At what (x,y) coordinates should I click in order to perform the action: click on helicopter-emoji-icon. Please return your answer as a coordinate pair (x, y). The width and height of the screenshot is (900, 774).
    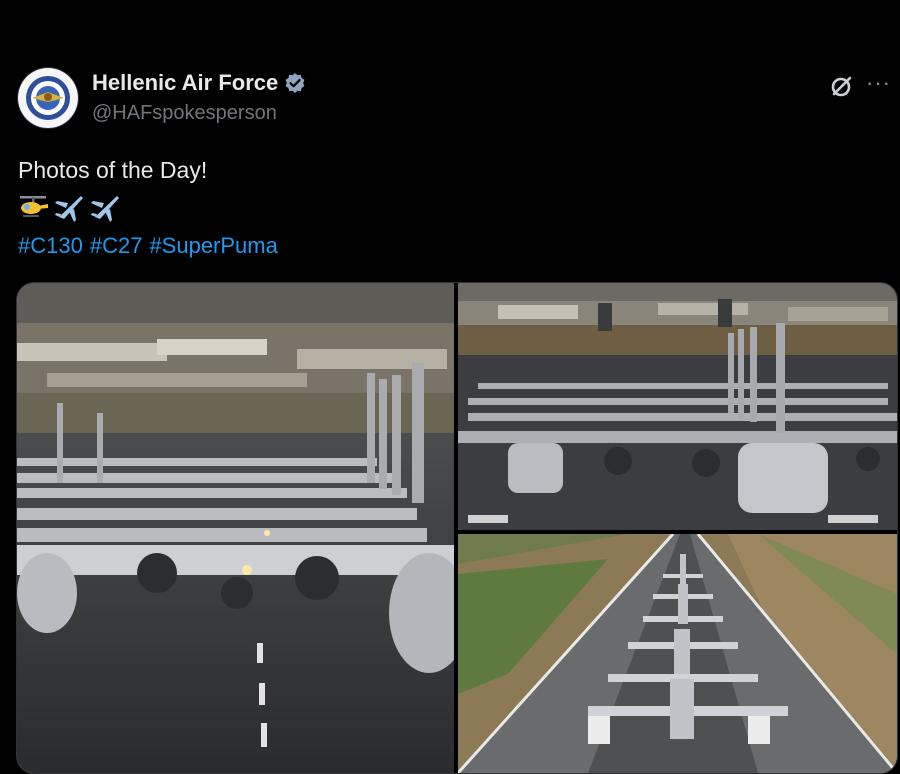
    Looking at the image, I should click on (34, 207).